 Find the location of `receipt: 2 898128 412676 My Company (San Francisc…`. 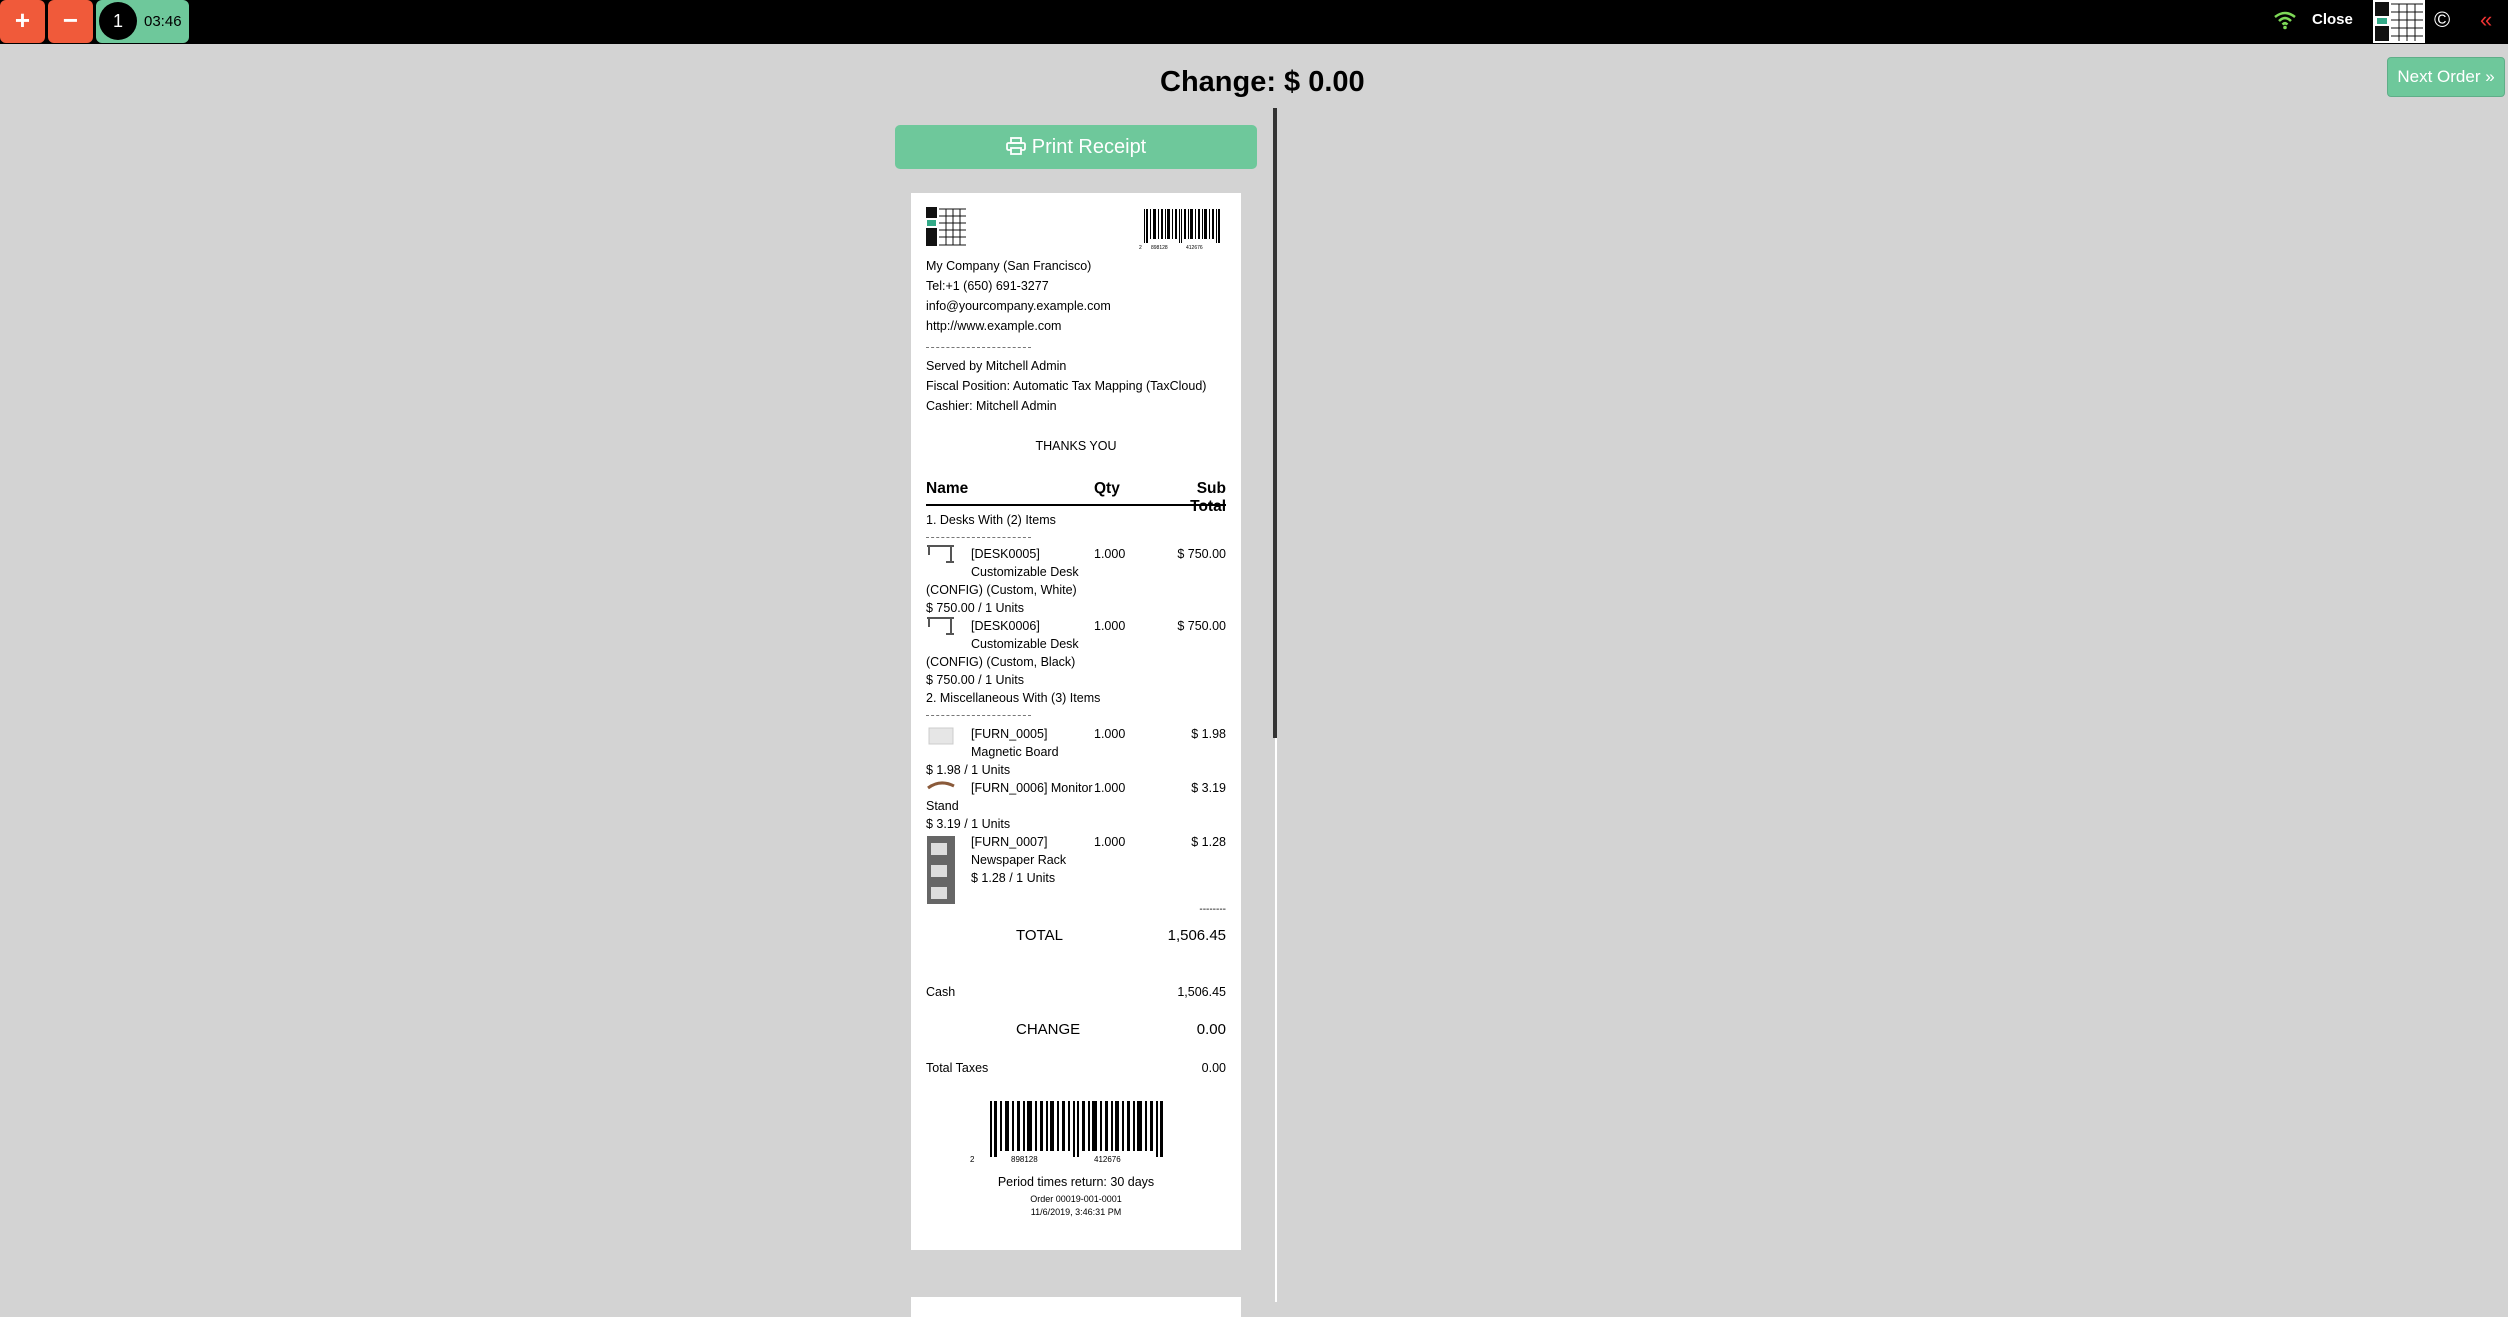

receipt: 2 898128 412676 My Company (San Francisc… is located at coordinates (1076, 721).